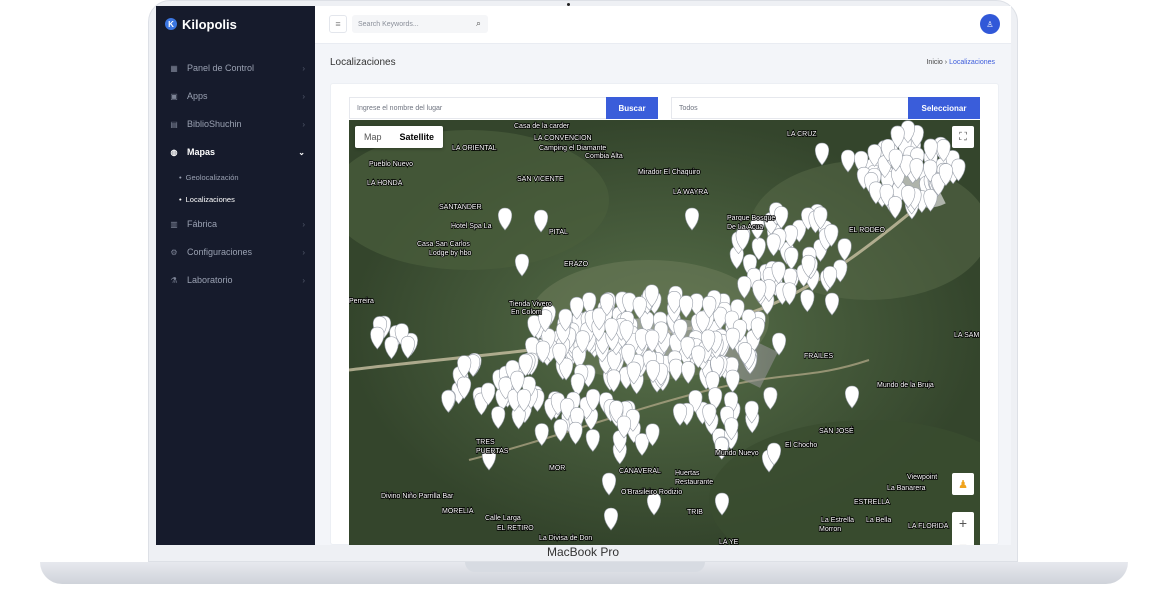 The width and height of the screenshot is (1175, 594). I want to click on category-value: Todos, so click(688, 108).